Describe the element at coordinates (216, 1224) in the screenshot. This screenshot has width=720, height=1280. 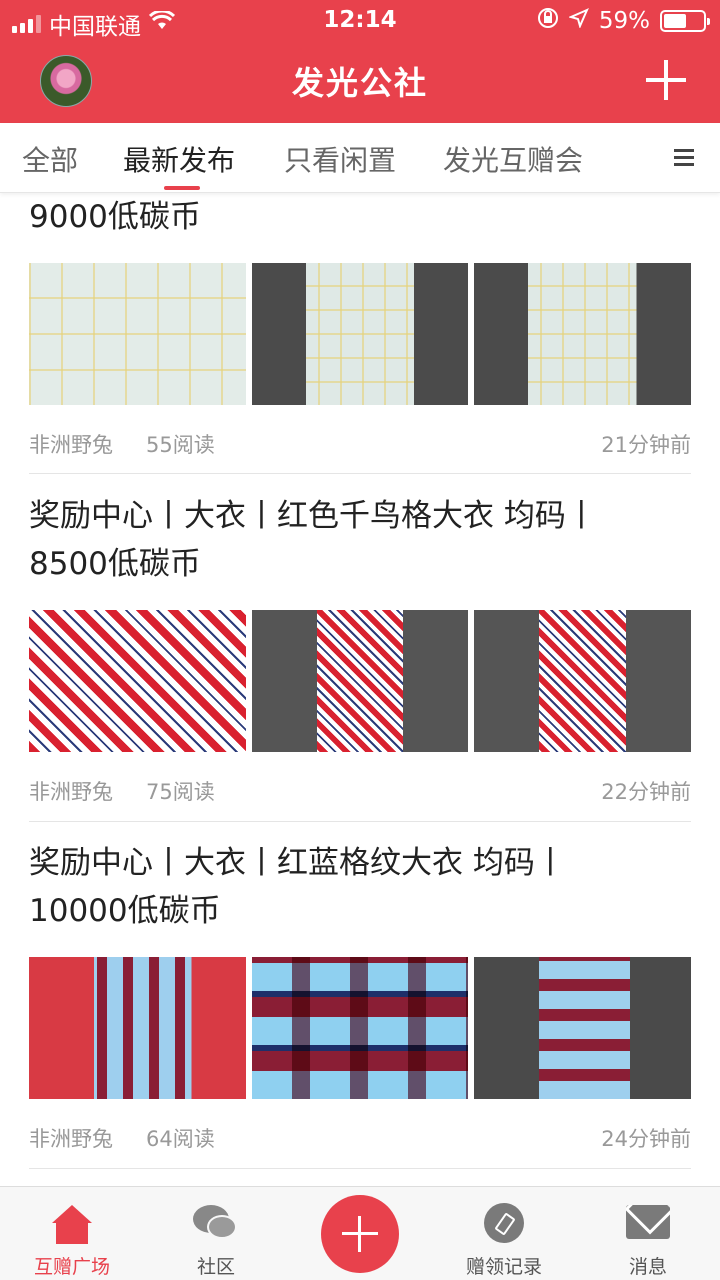
I see `chat-bubbles-icon` at that location.